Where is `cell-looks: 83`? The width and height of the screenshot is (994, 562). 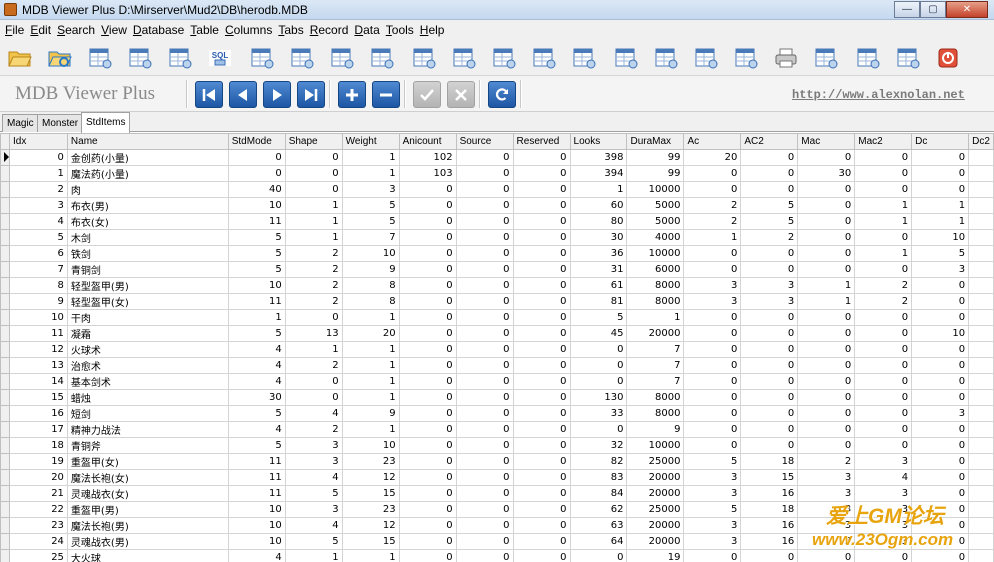
cell-looks: 83 is located at coordinates (598, 477).